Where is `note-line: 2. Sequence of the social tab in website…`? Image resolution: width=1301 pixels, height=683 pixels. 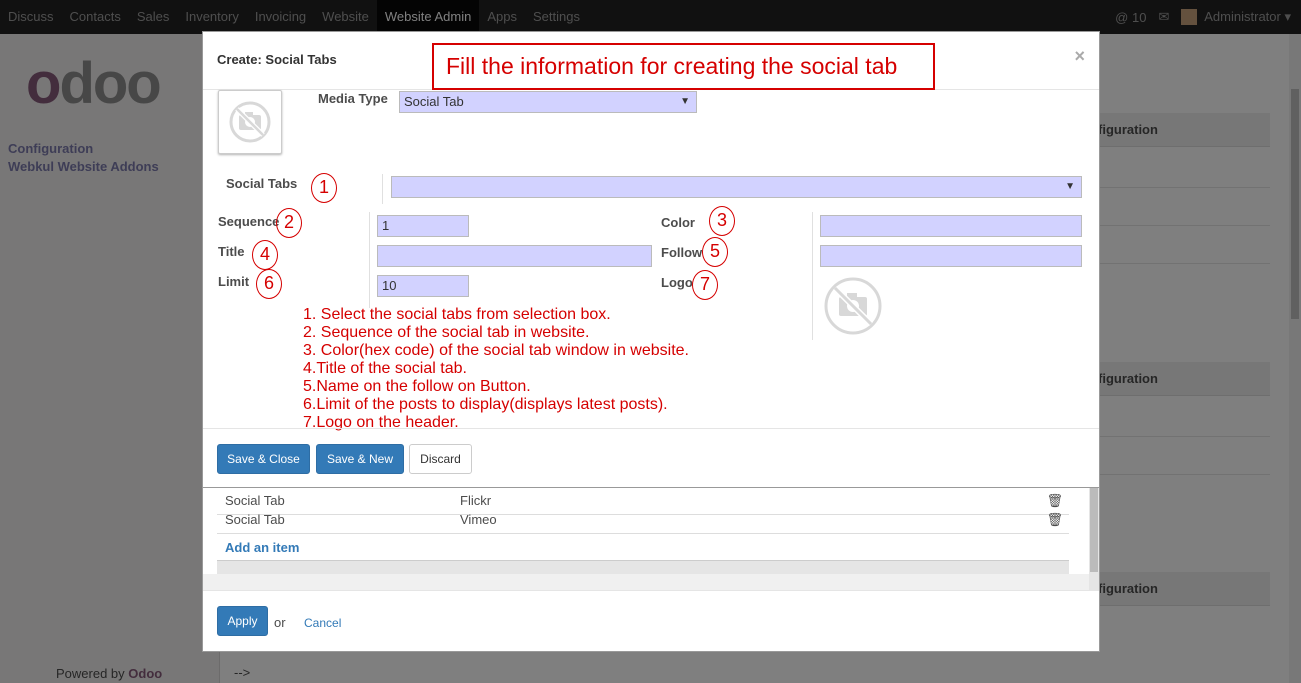 note-line: 2. Sequence of the social tab in website… is located at coordinates (446, 332).